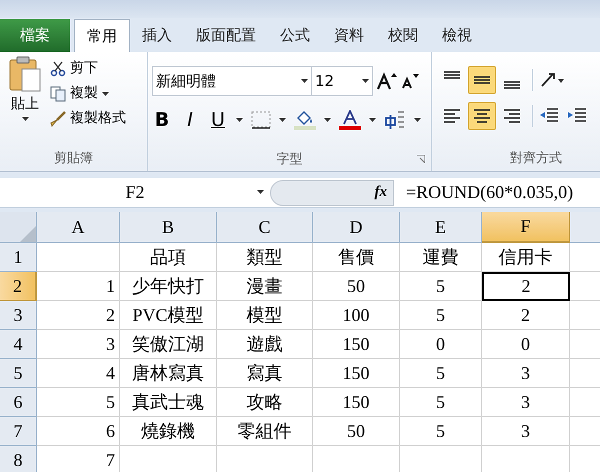 This screenshot has width=600, height=472. What do you see at coordinates (78, 459) in the screenshot?
I see `table-cell: 7` at bounding box center [78, 459].